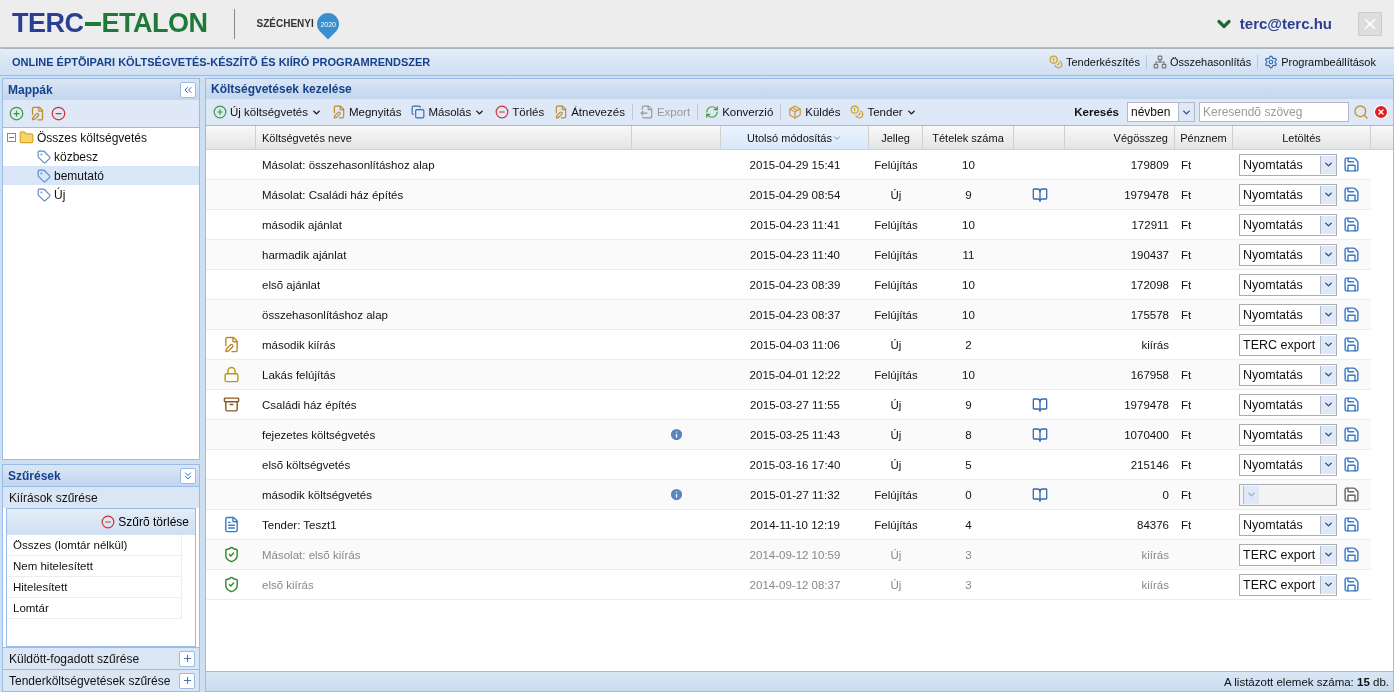  What do you see at coordinates (1361, 112) in the screenshot?
I see `search-button` at bounding box center [1361, 112].